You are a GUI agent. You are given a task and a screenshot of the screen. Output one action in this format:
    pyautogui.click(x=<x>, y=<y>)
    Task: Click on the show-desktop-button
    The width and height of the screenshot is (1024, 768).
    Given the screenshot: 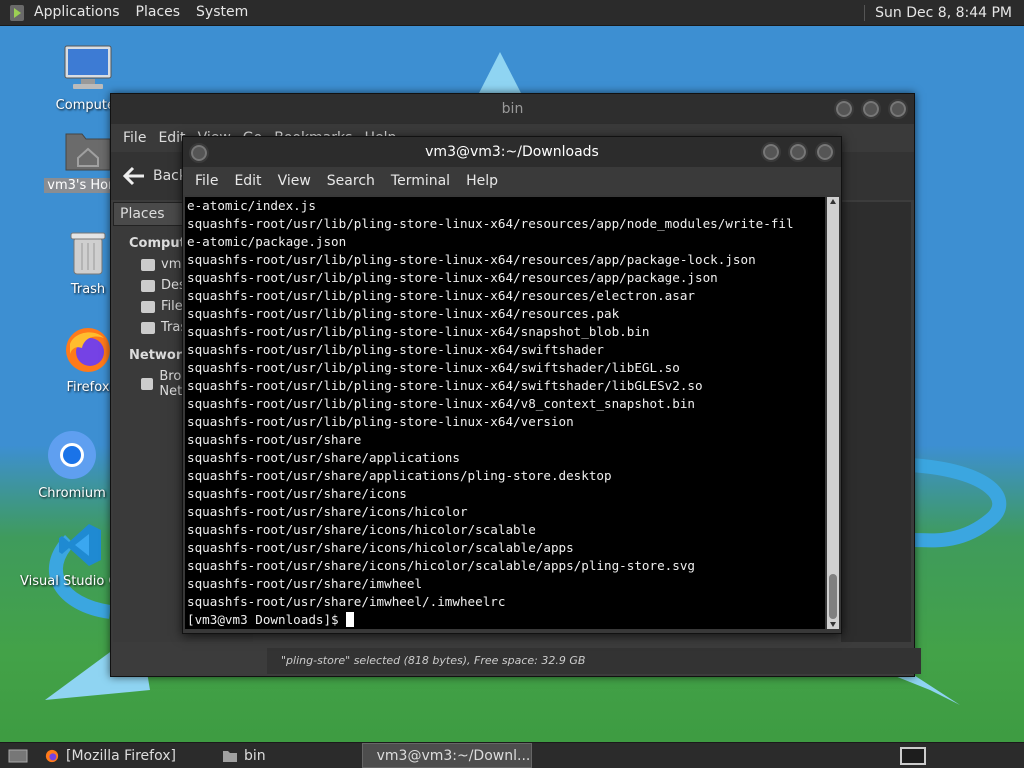 What is the action you would take?
    pyautogui.click(x=18, y=755)
    